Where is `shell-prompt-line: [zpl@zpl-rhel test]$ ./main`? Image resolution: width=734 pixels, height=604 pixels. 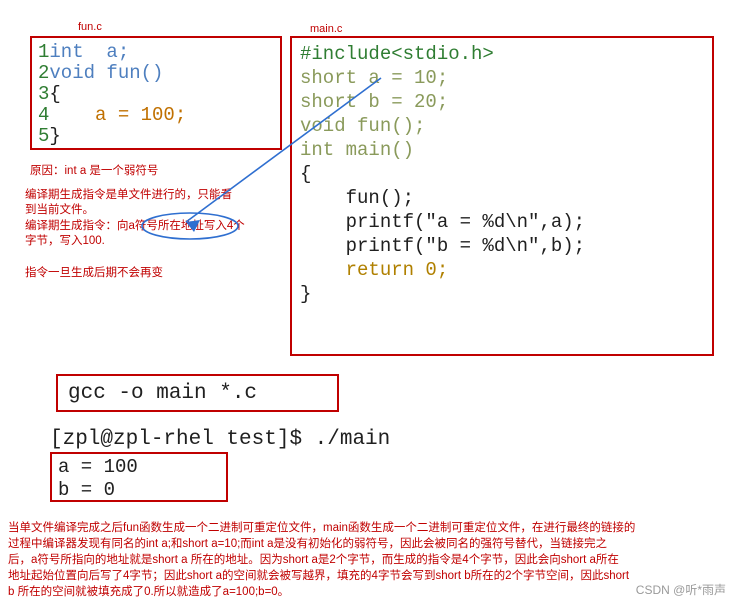 shell-prompt-line: [zpl@zpl-rhel test]$ ./main is located at coordinates (220, 439).